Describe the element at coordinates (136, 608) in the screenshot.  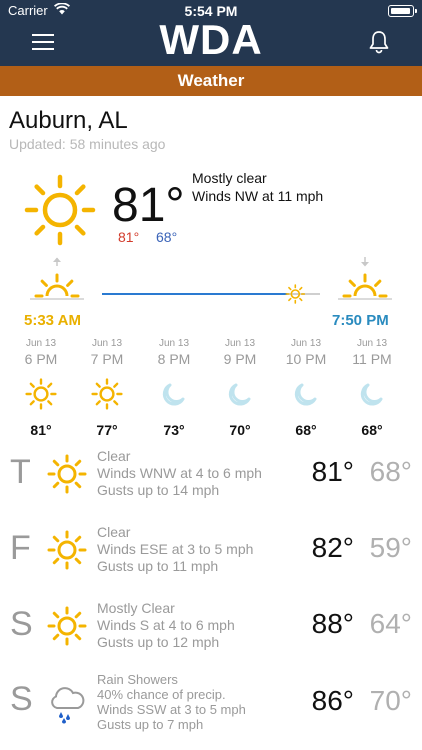
I see `day-condition: Mostly Clear` at that location.